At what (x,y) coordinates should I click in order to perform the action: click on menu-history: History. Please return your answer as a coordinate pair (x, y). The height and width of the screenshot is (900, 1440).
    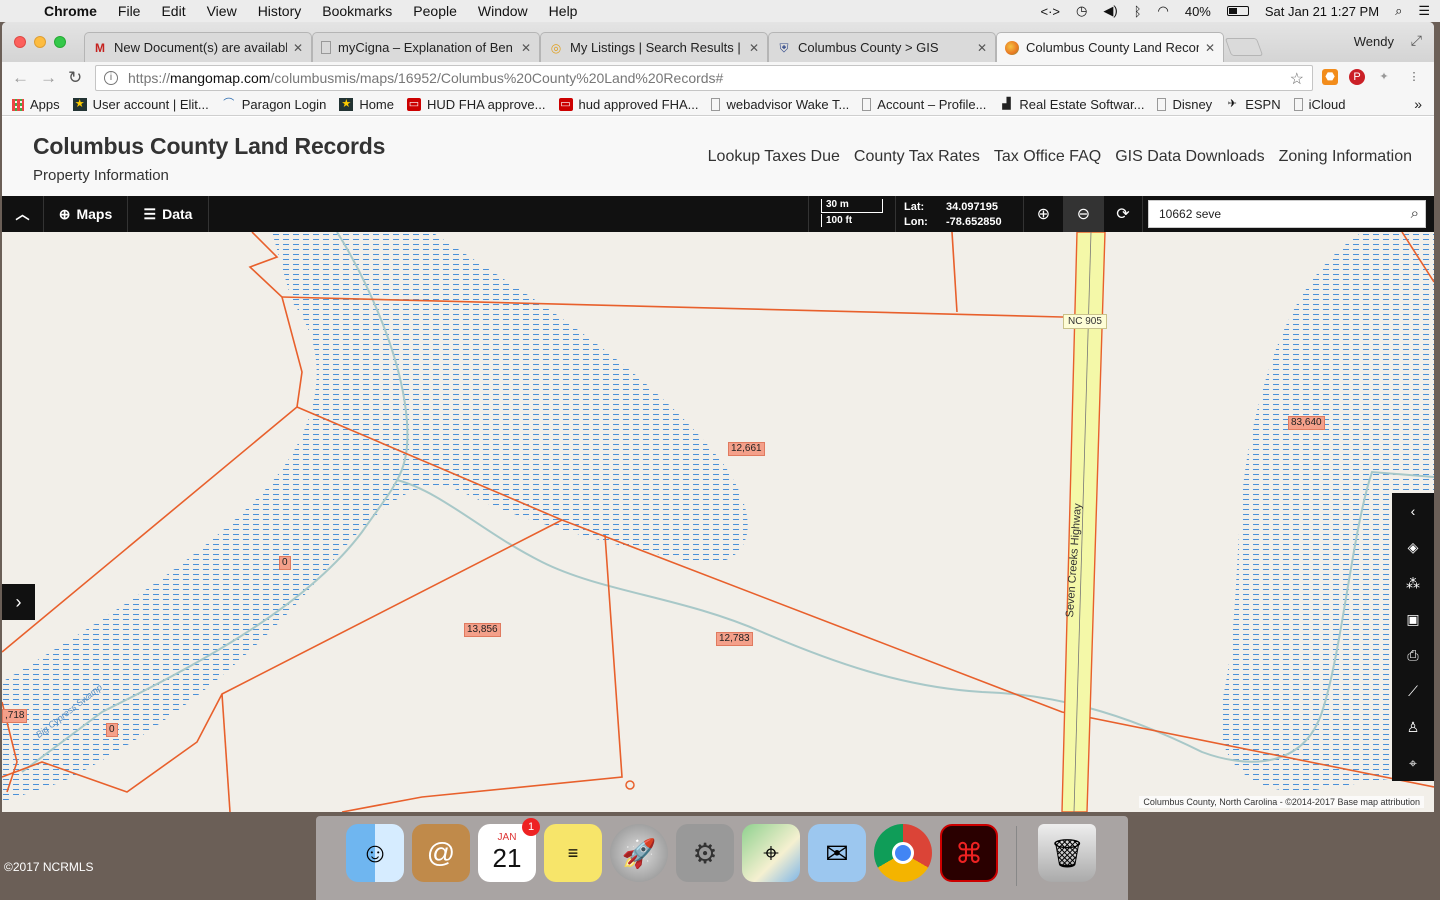
    Looking at the image, I should click on (280, 11).